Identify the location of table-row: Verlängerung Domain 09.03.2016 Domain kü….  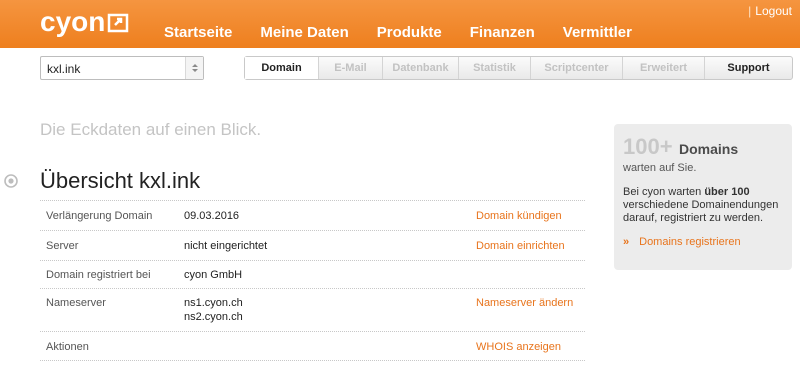
(312, 215).